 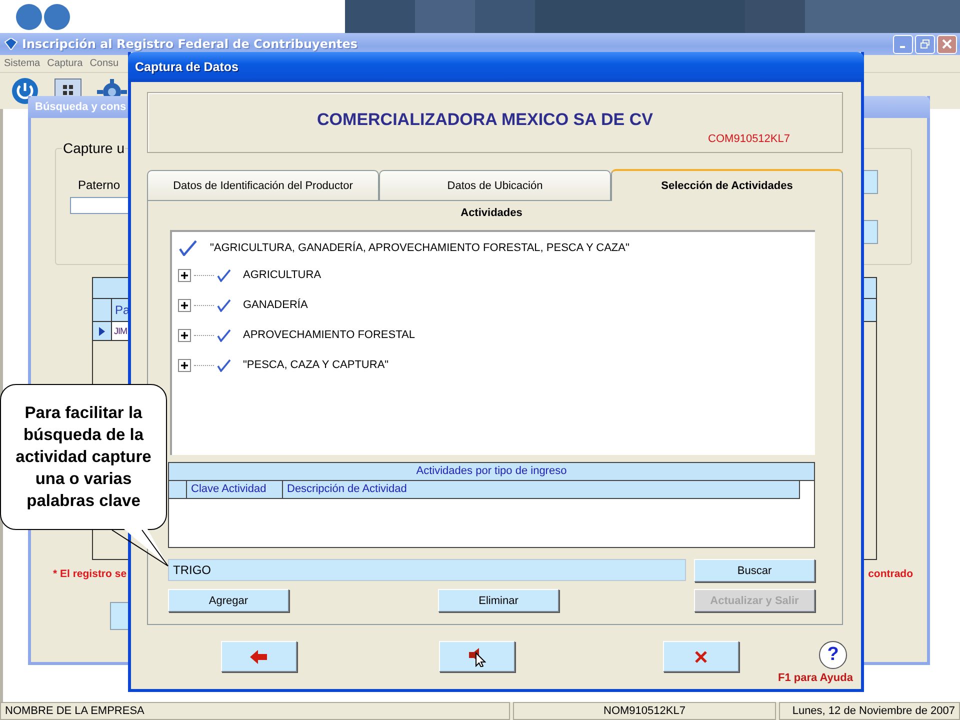 What do you see at coordinates (228, 600) in the screenshot?
I see `action-button: Agregar` at bounding box center [228, 600].